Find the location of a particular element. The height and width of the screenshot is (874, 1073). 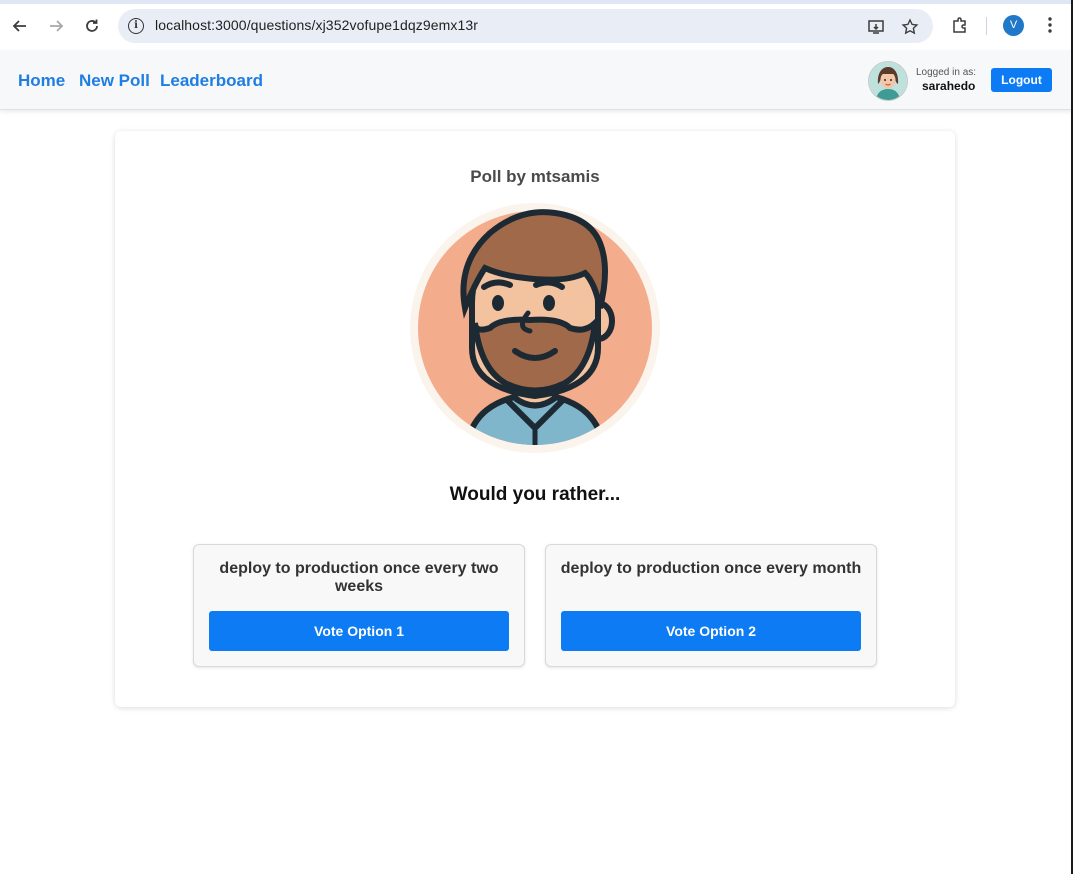

logged-in-username: sarahedo is located at coordinates (949, 86).